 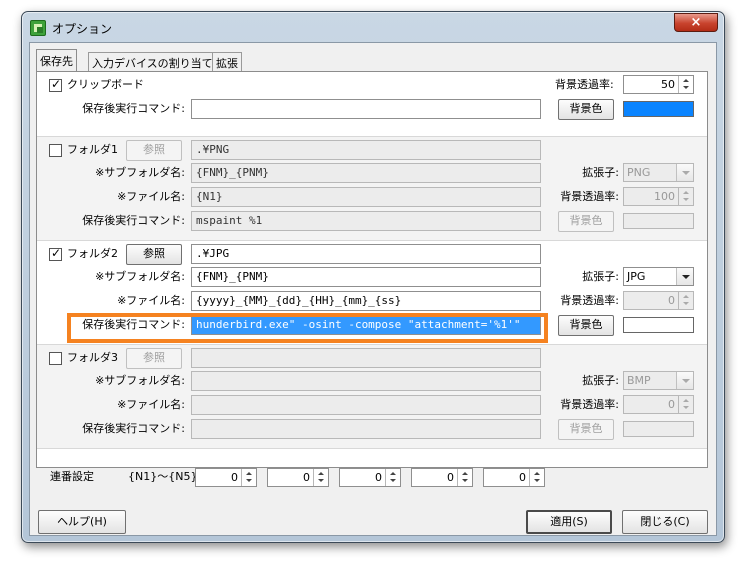 What do you see at coordinates (658, 84) in the screenshot?
I see `clipboard-opacity-spinner: 50` at bounding box center [658, 84].